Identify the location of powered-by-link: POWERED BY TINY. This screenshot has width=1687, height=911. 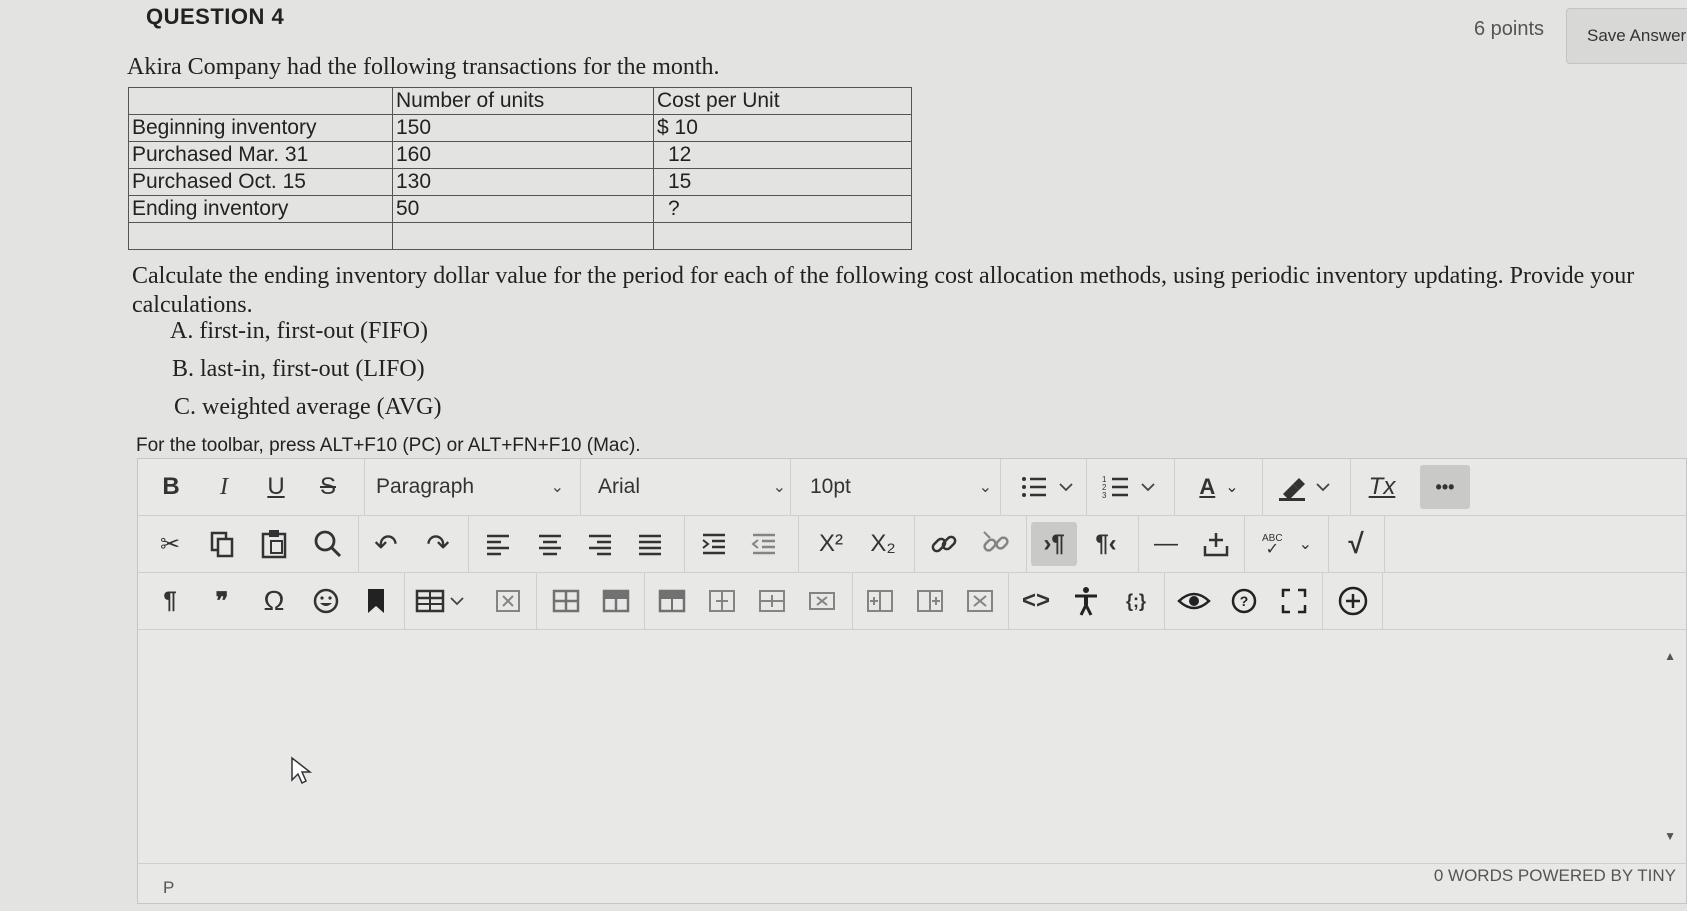
(1597, 875).